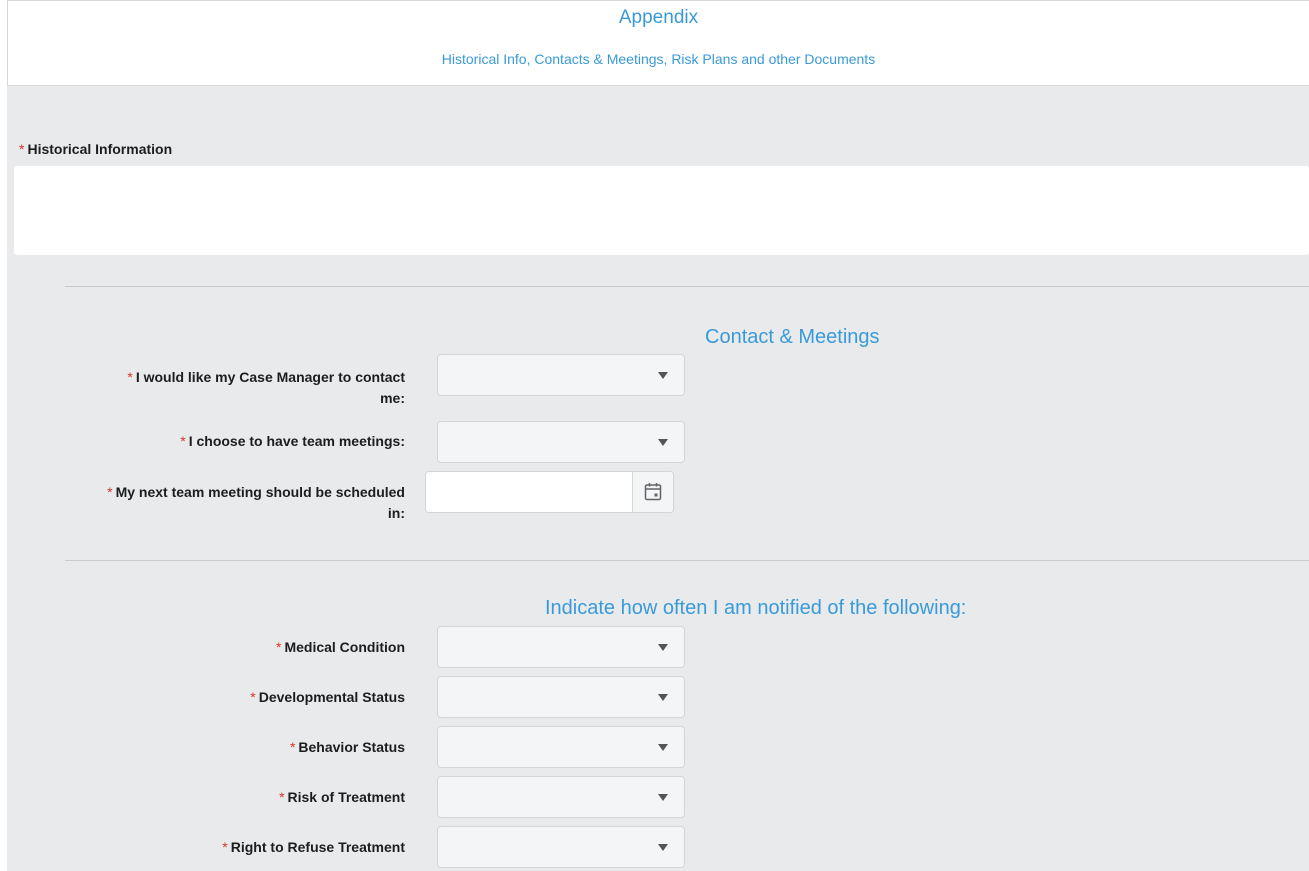 This screenshot has height=871, width=1309. What do you see at coordinates (792, 337) in the screenshot?
I see `contact-meetings-section-title: Contact & Meetings` at bounding box center [792, 337].